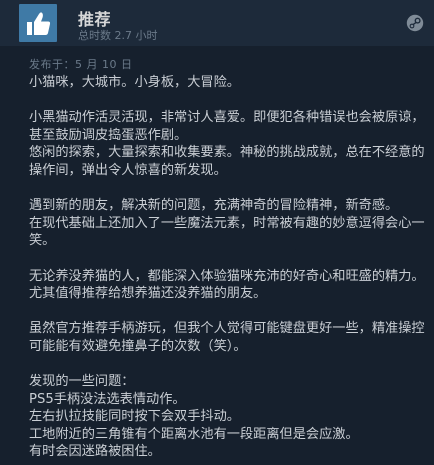  Describe the element at coordinates (108, 135) in the screenshot. I see `review-line: 甚至鼓励调皮捣蛋恶作剧。` at that location.